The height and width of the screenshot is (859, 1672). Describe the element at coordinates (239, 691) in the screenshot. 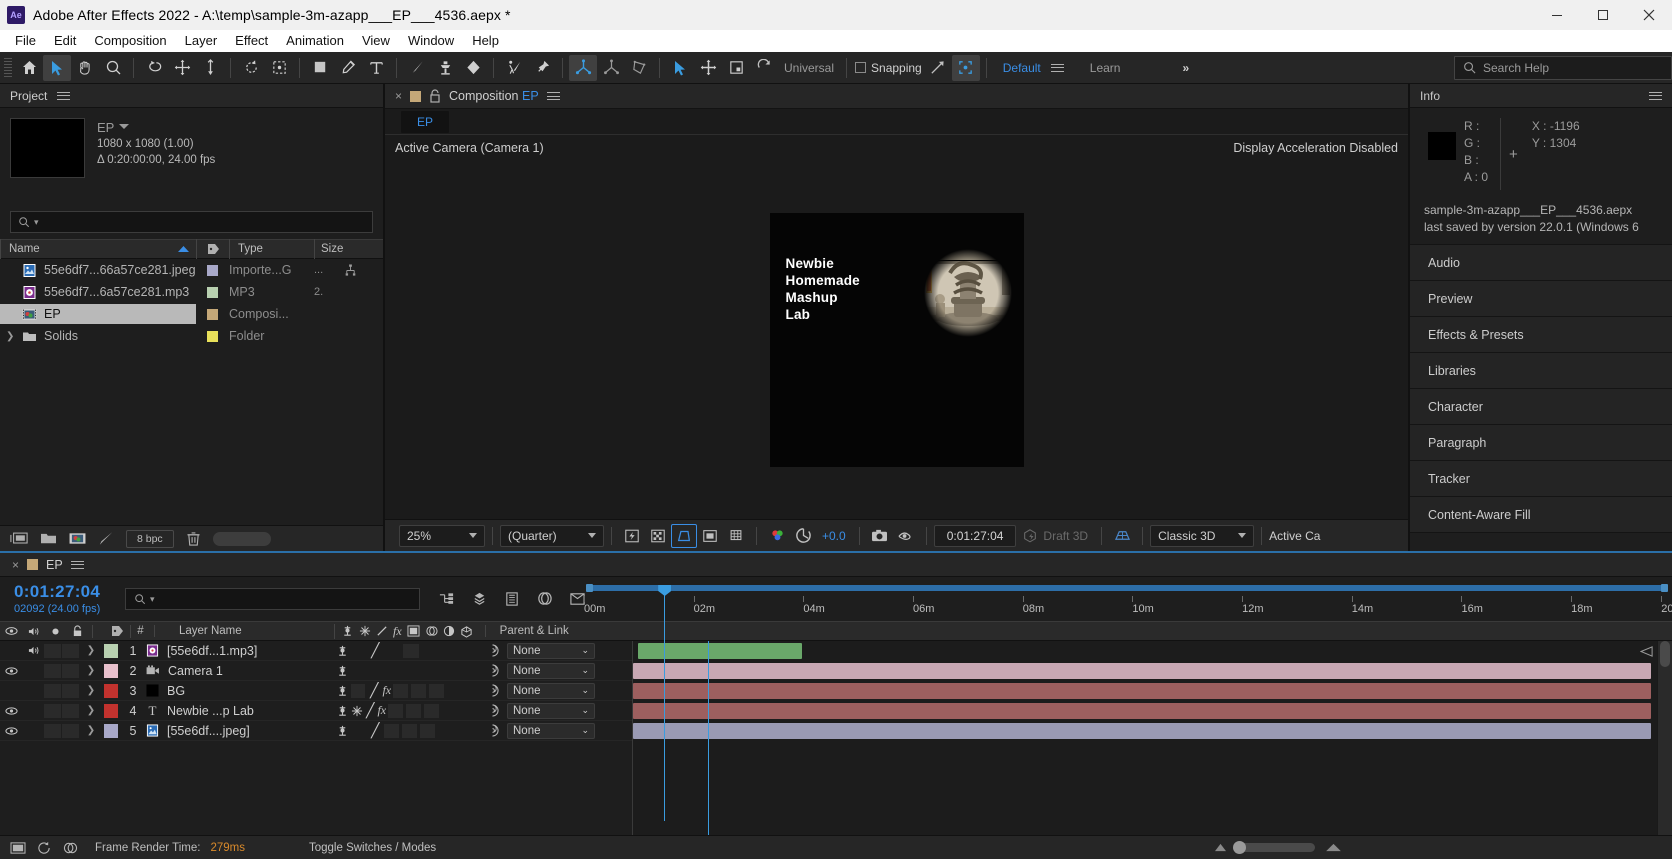

I see `layer-name: BG` at that location.